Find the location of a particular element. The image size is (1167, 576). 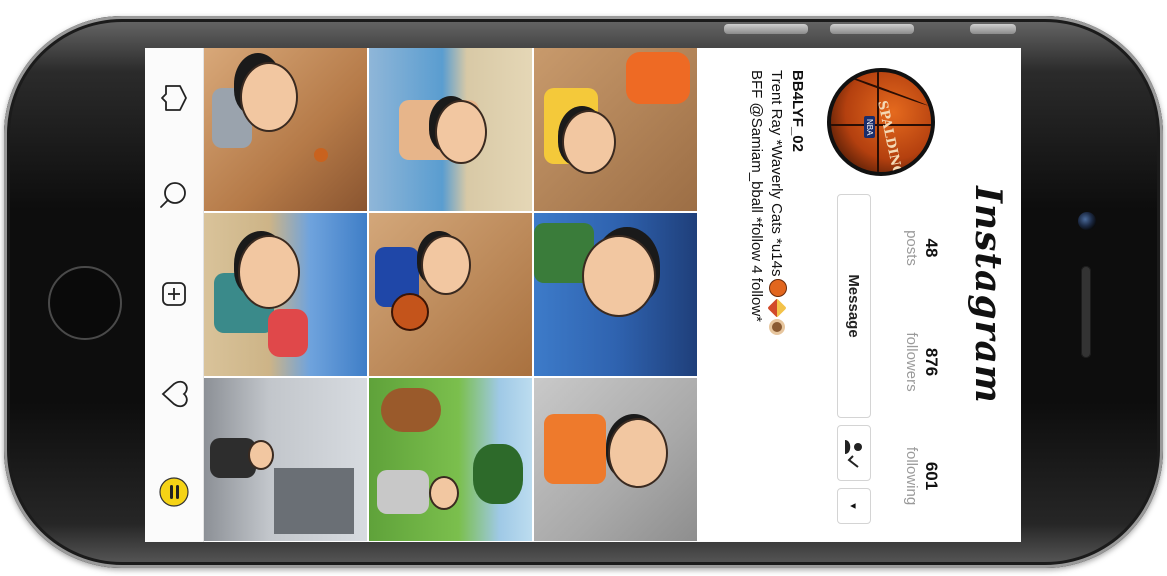

tab-bar is located at coordinates (174, 295).